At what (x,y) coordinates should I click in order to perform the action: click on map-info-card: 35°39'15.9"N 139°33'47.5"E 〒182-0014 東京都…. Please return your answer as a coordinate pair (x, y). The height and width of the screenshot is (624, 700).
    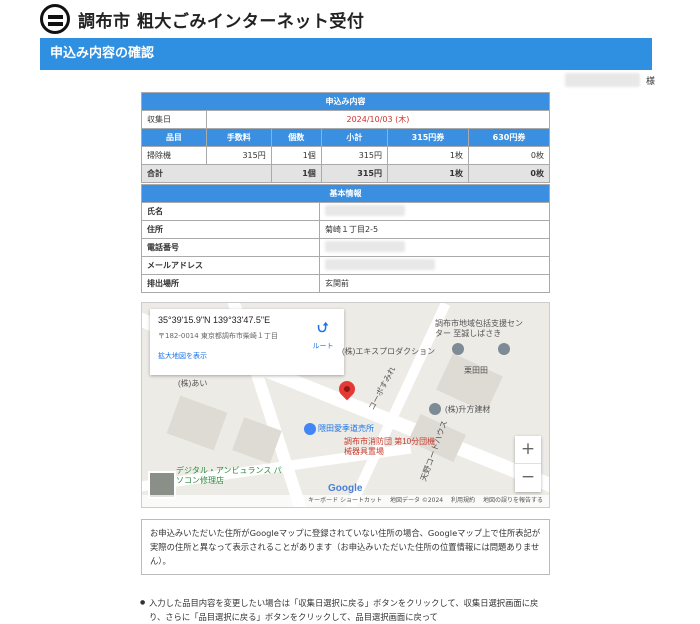
    Looking at the image, I should click on (247, 342).